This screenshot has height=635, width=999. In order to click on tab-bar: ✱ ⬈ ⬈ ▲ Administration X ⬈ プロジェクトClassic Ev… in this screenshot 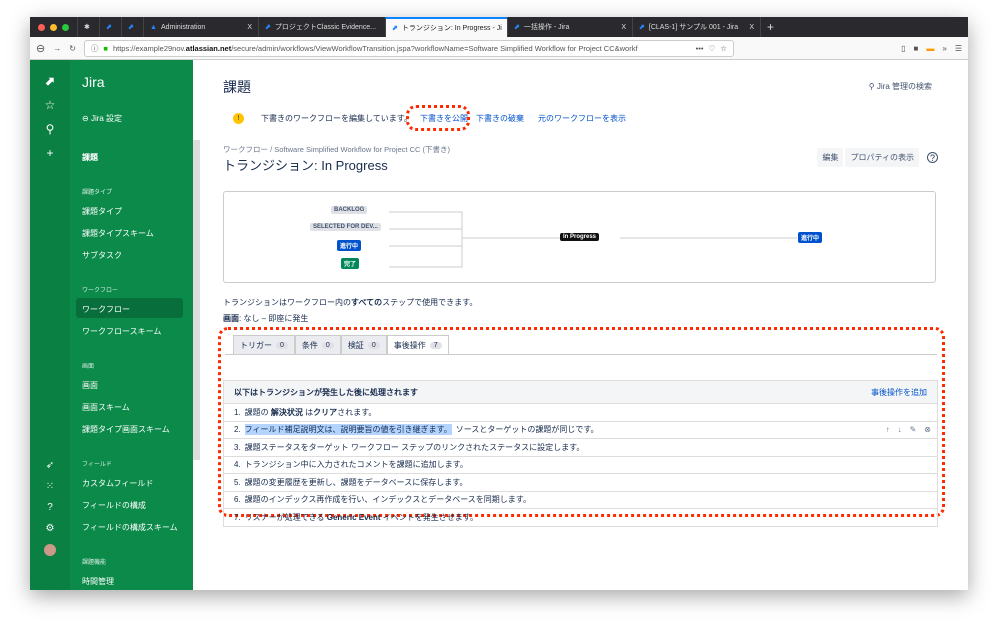, I will do `click(499, 27)`.